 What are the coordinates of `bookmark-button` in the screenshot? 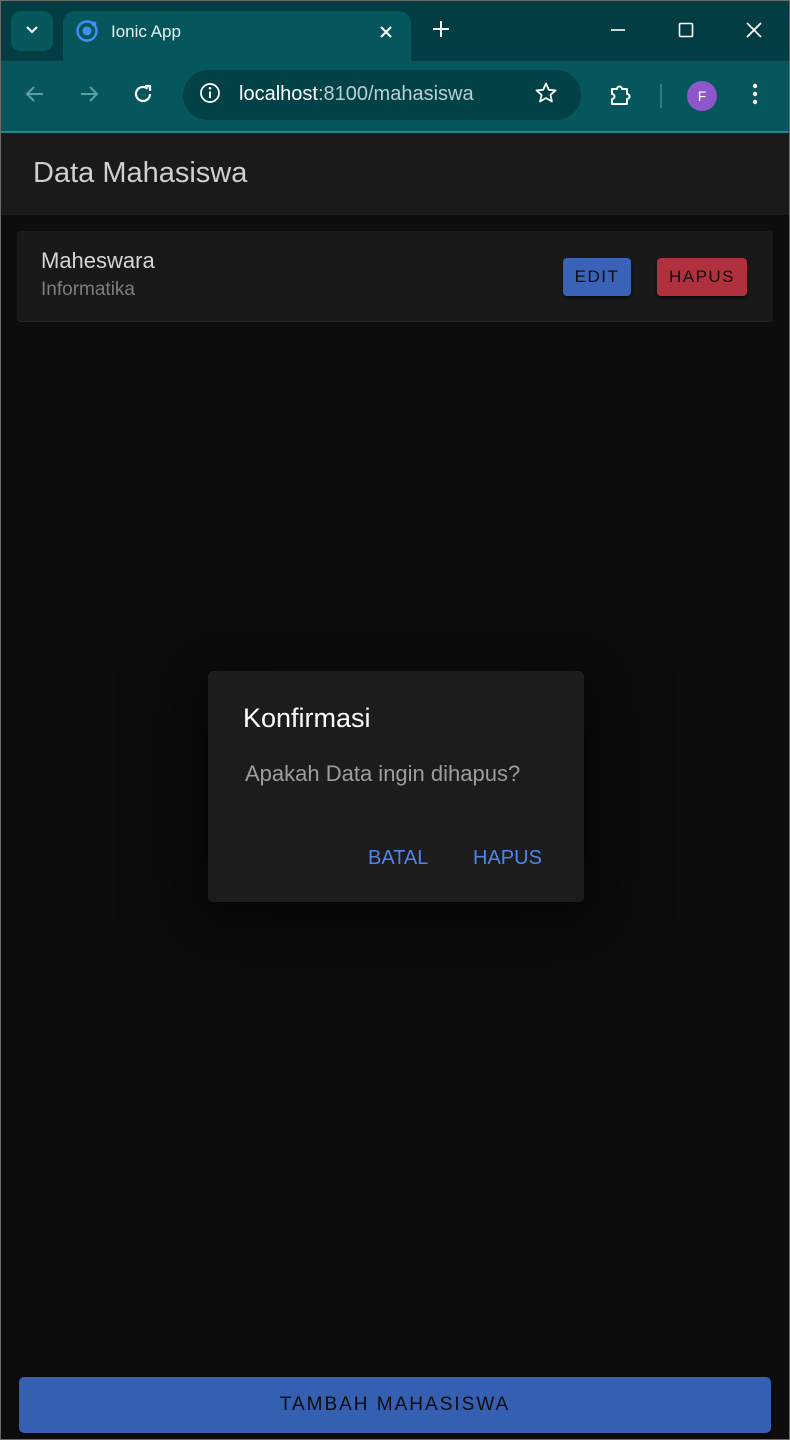 It's located at (546, 95).